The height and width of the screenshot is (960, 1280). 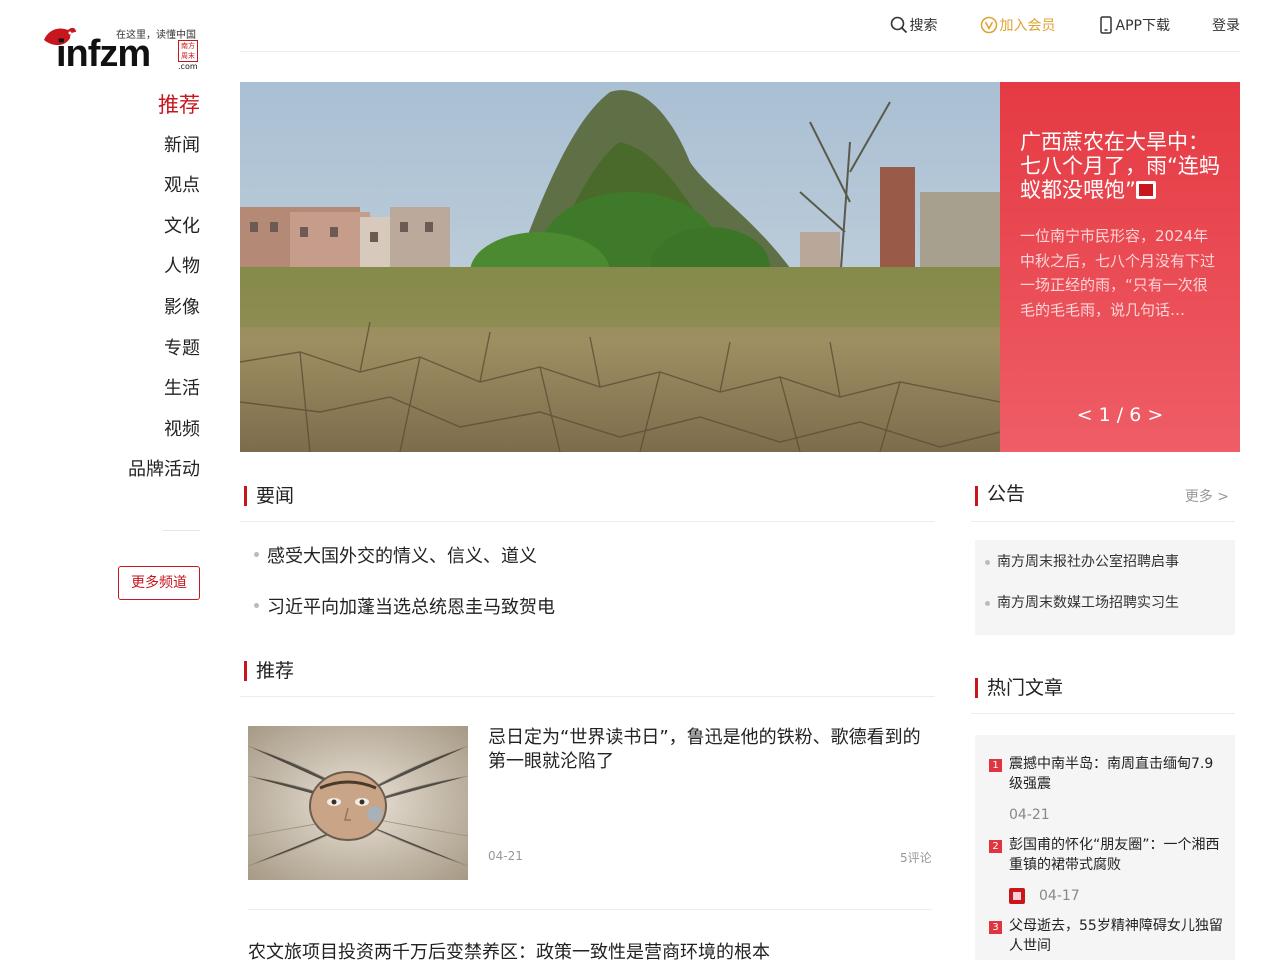 I want to click on search-icon, so click(x=898, y=25).